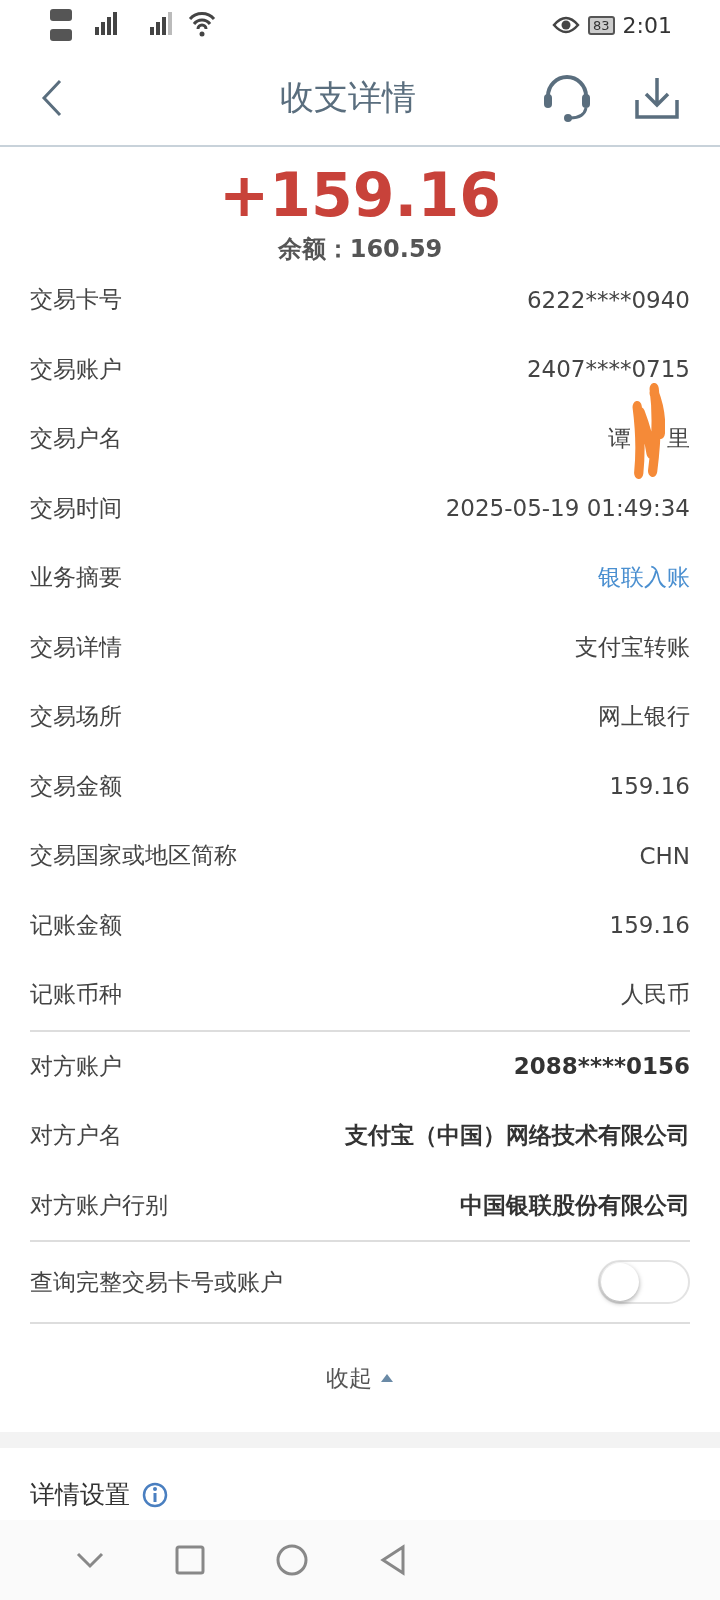 This screenshot has width=720, height=1600. Describe the element at coordinates (155, 1494) in the screenshot. I see `info-icon` at that location.